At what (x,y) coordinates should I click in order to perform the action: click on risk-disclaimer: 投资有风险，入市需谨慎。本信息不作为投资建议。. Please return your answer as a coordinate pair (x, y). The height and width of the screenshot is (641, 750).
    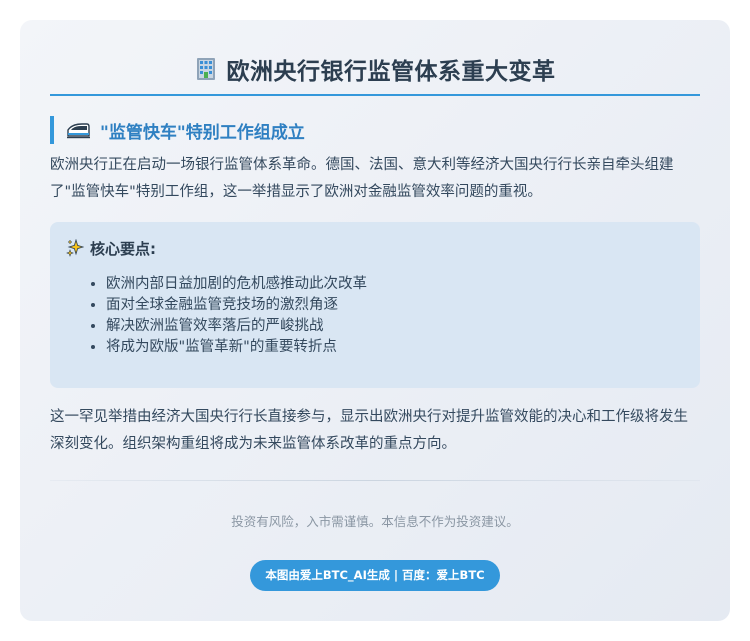
    Looking at the image, I should click on (375, 521).